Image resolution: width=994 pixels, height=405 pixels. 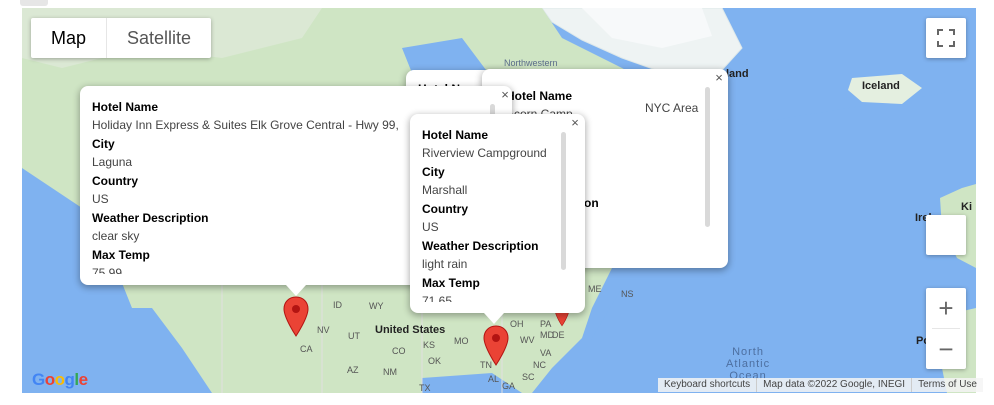 What do you see at coordinates (494, 379) in the screenshot?
I see `label-state: AL` at bounding box center [494, 379].